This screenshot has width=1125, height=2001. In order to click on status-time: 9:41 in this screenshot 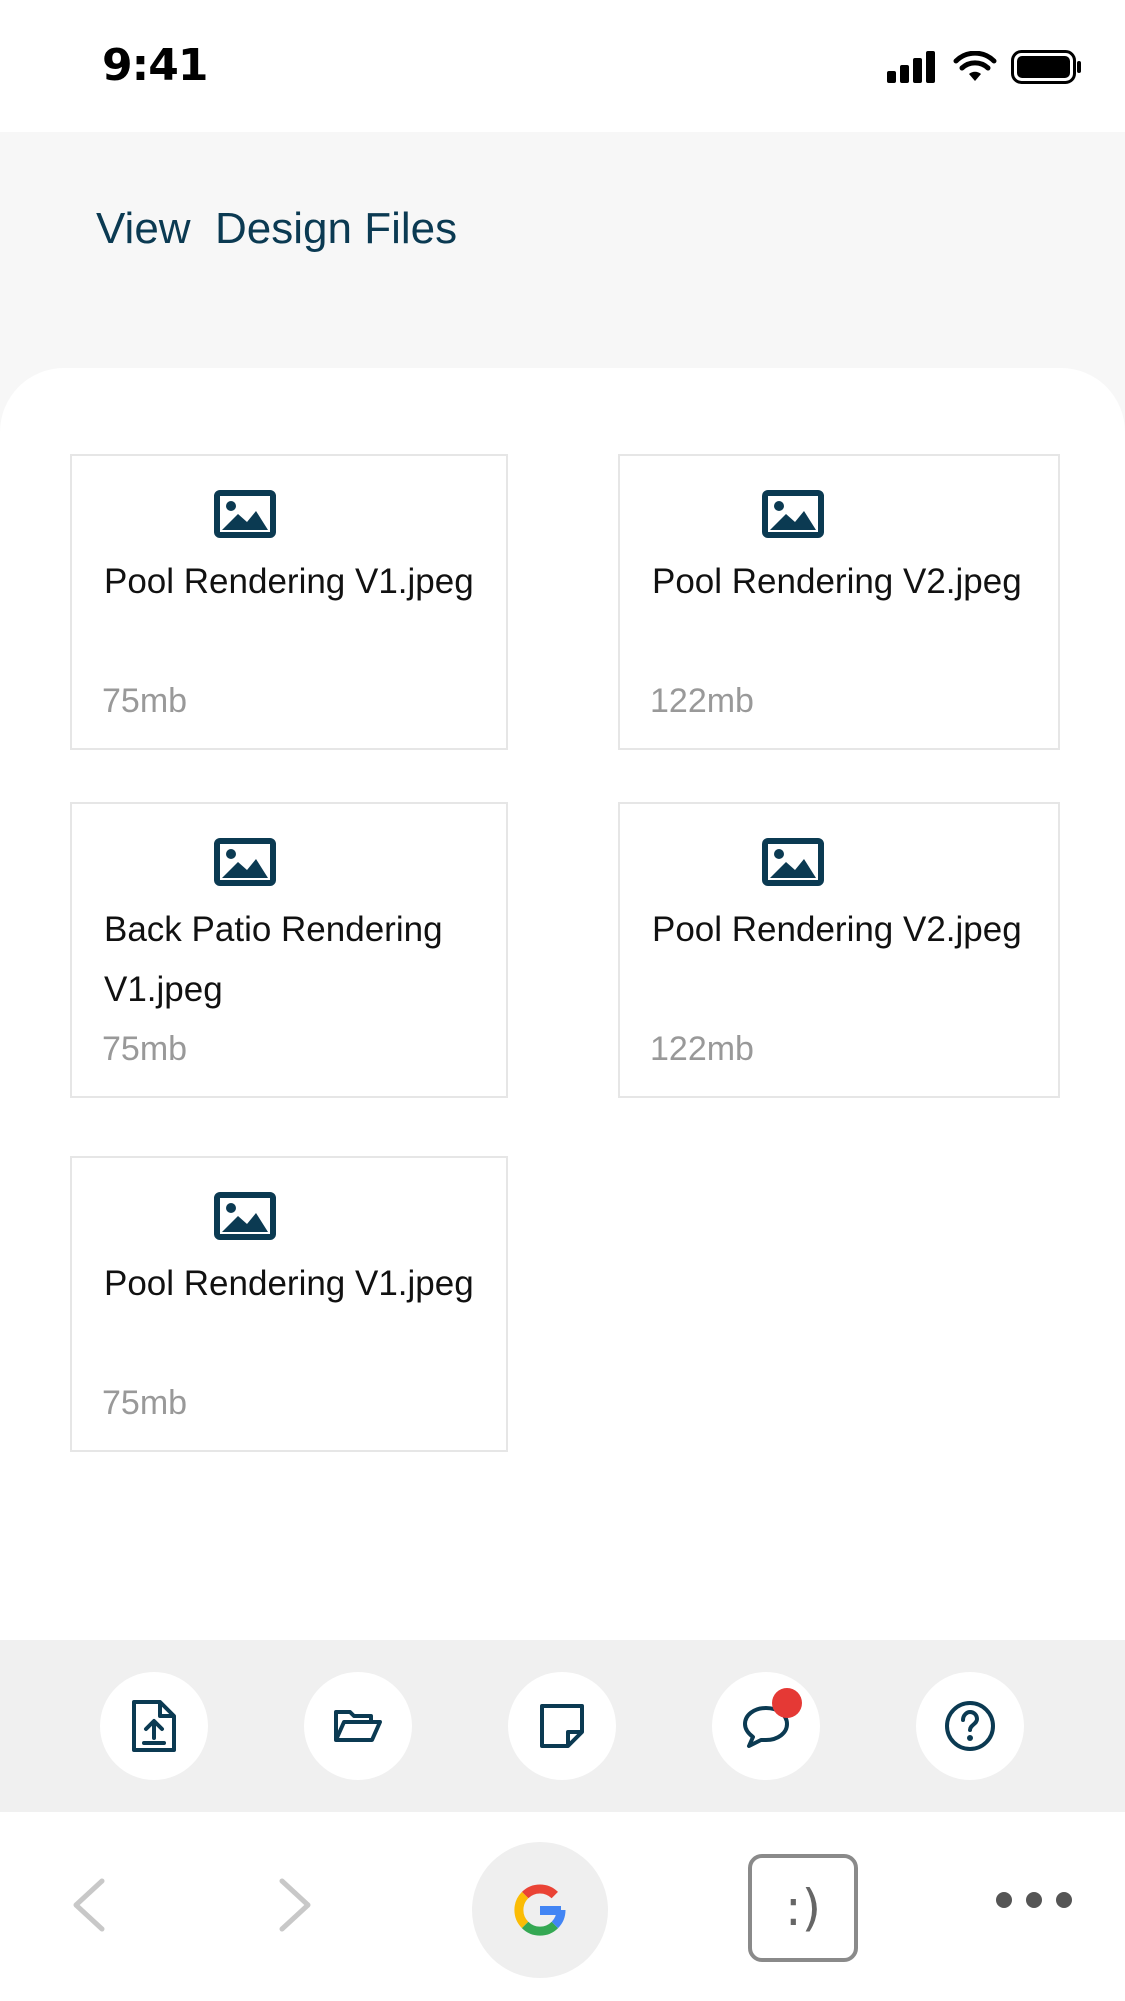, I will do `click(155, 65)`.